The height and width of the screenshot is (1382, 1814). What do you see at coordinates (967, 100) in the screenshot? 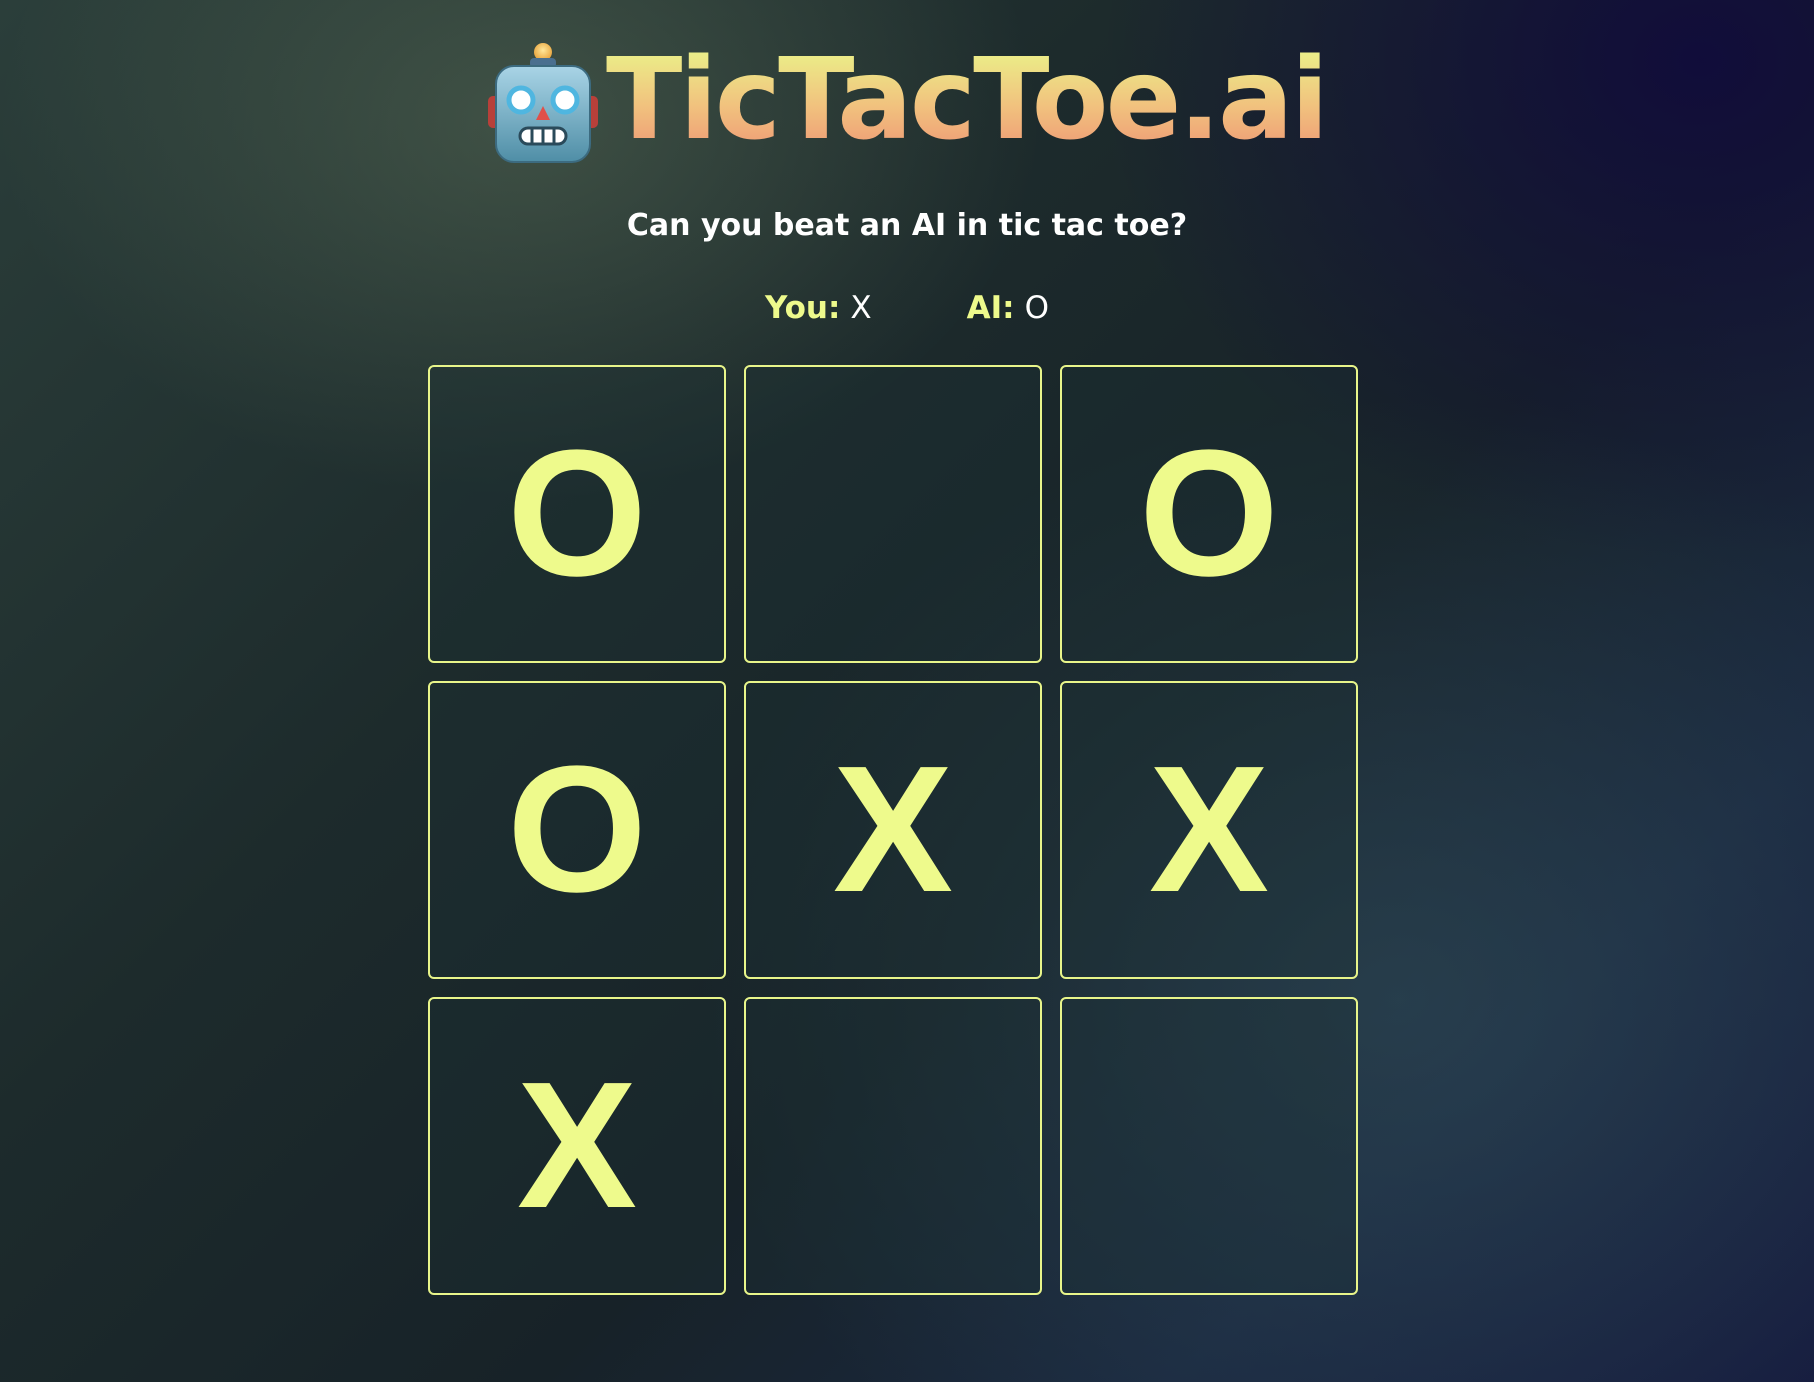
I see `page-title: TicTacToe.ai` at bounding box center [967, 100].